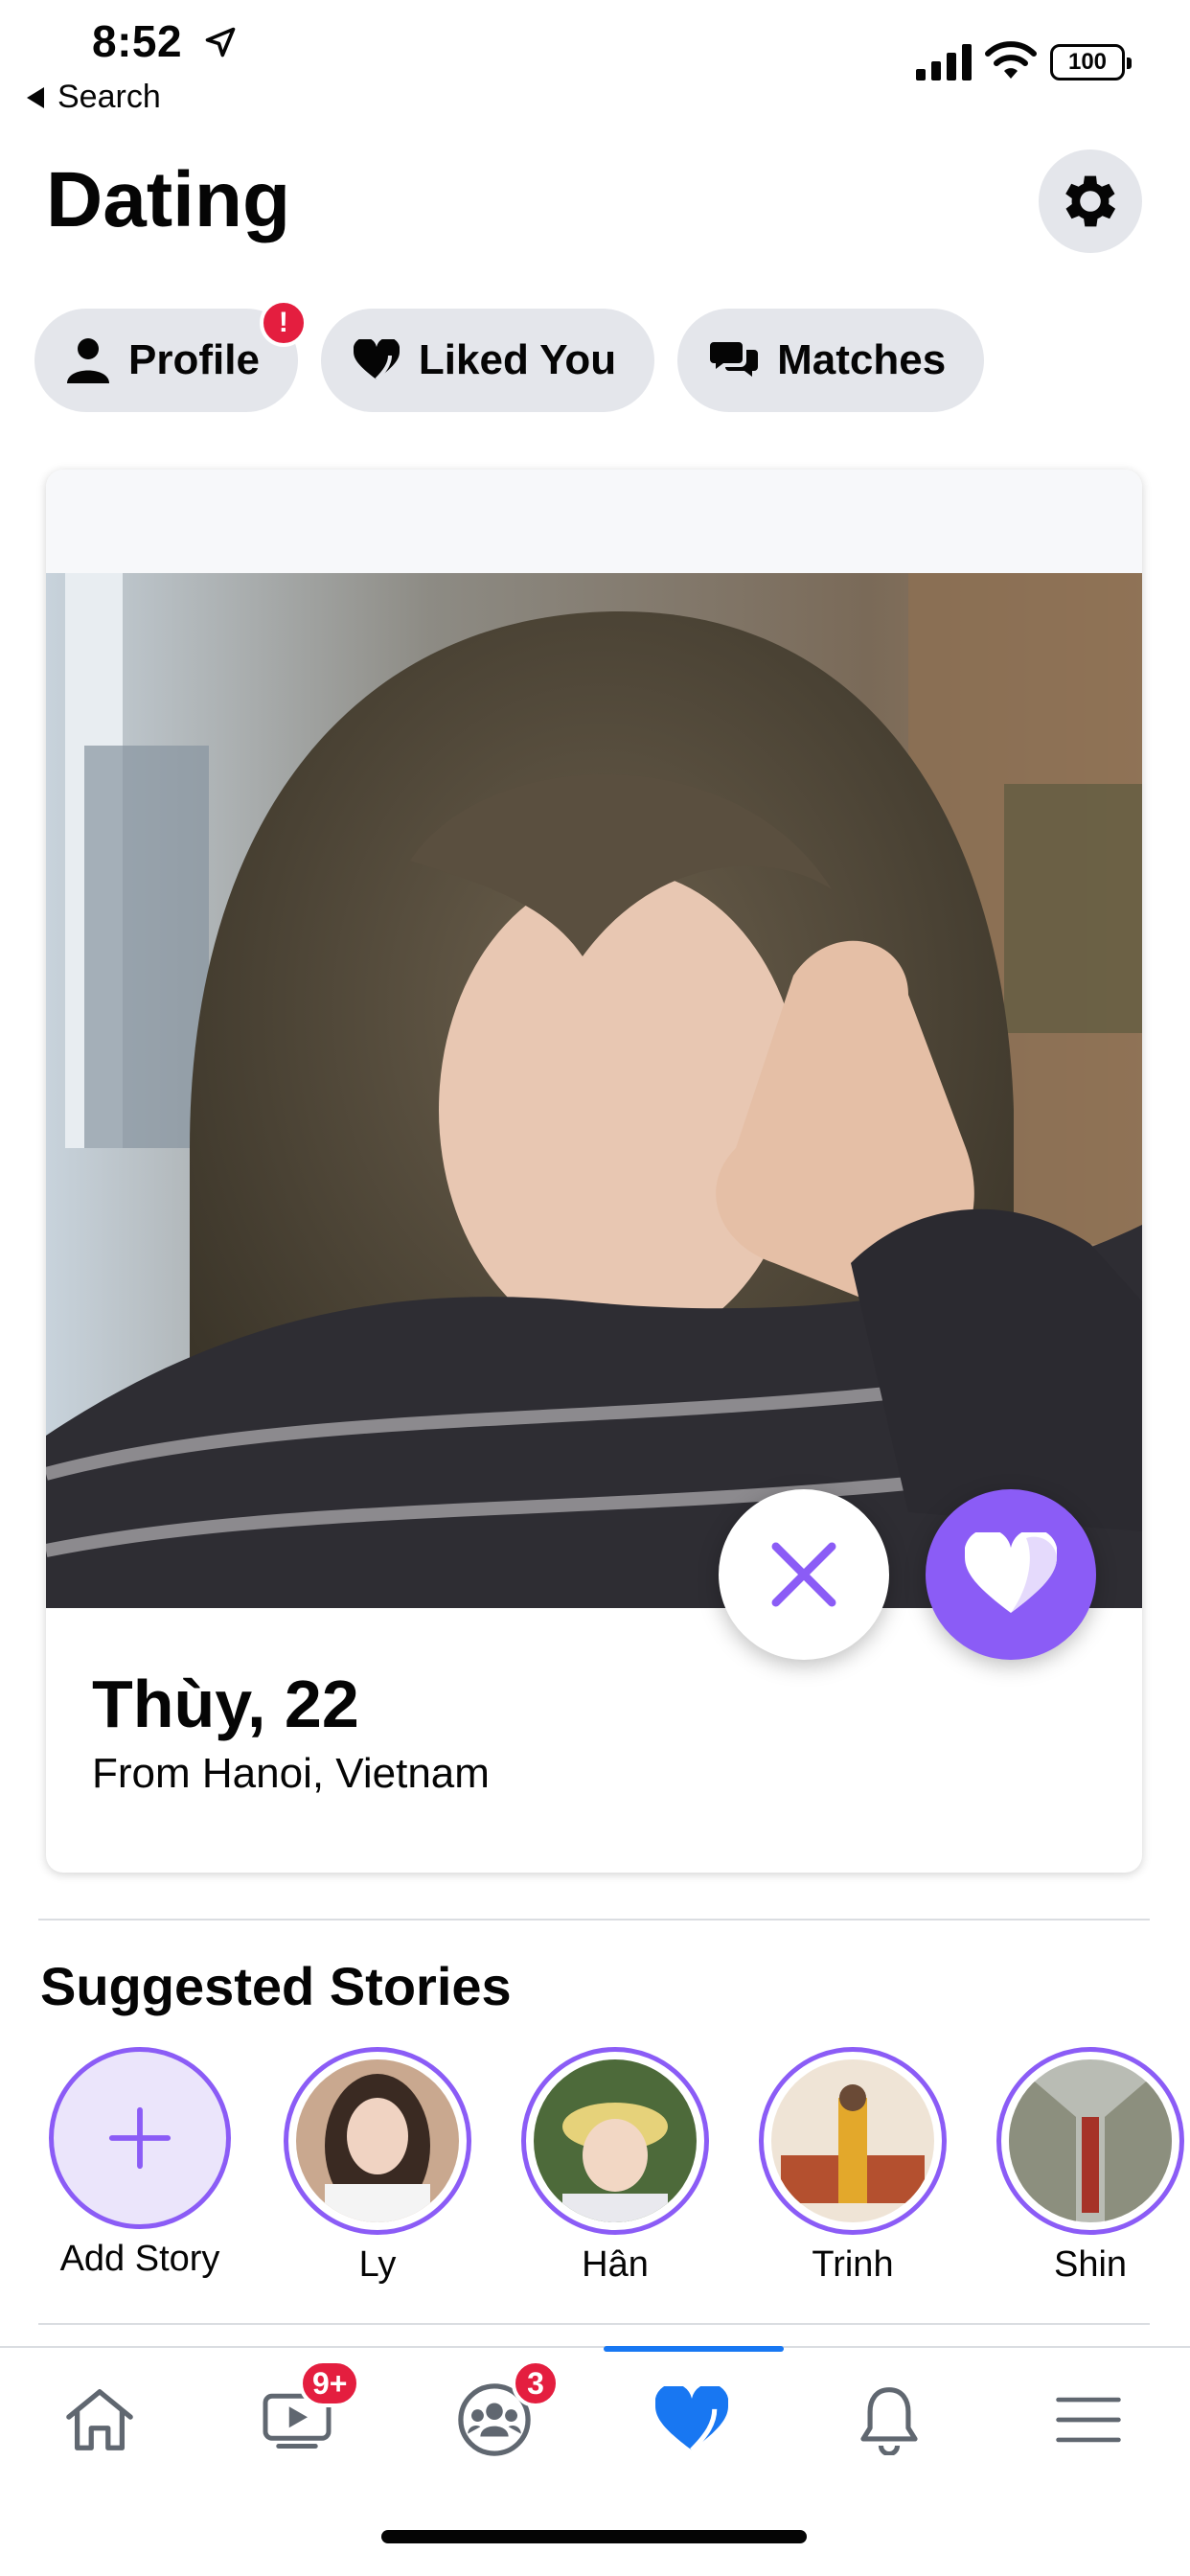 This screenshot has width=1190, height=2576. What do you see at coordinates (853, 2264) in the screenshot?
I see `story-label: Trinh` at bounding box center [853, 2264].